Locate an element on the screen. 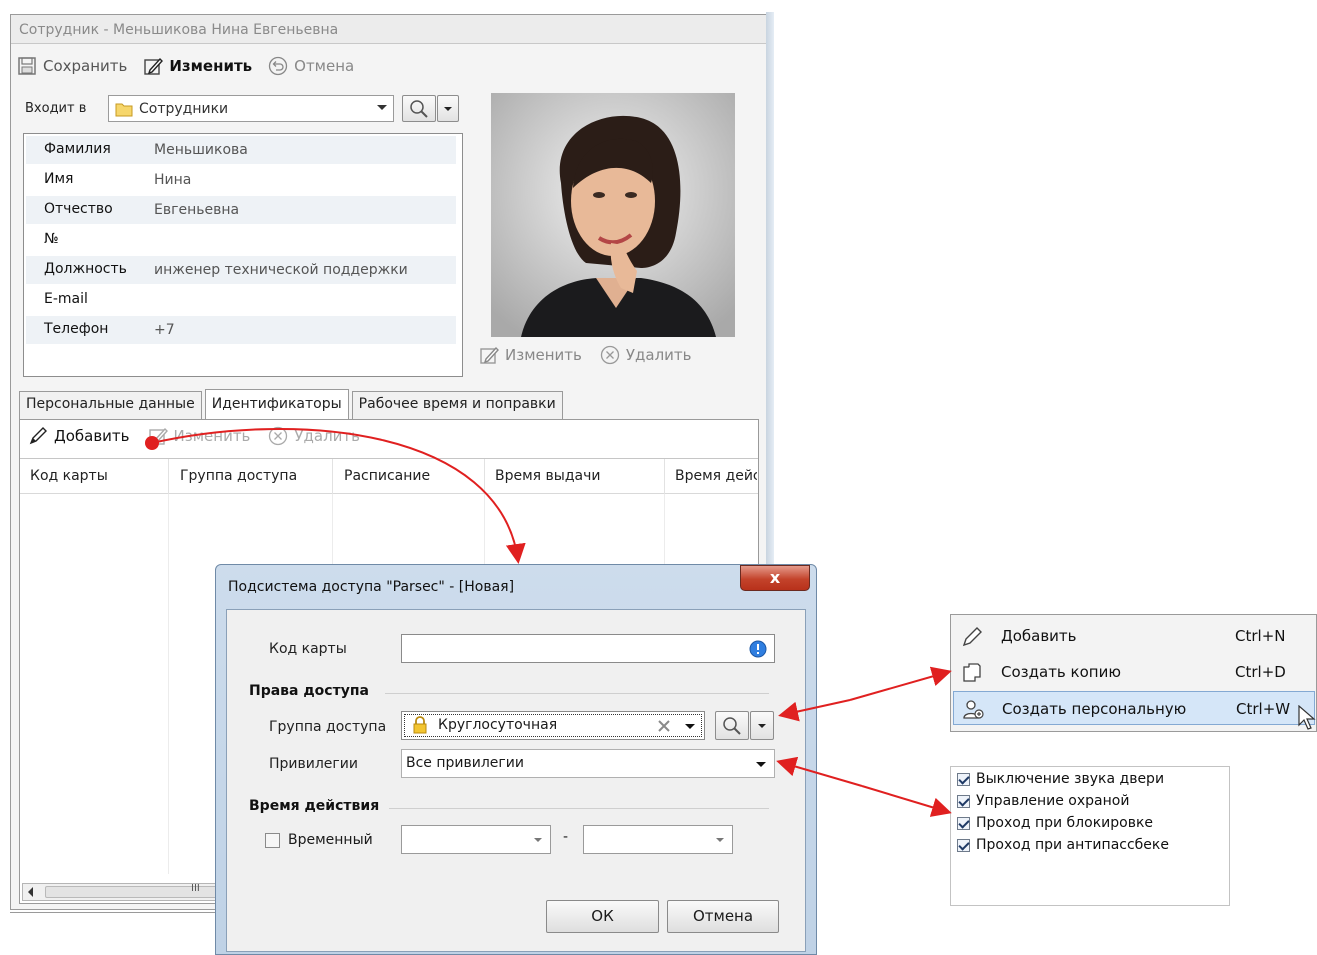 The width and height of the screenshot is (1317, 955). annotation-arrow-group is located at coordinates (814, 710).